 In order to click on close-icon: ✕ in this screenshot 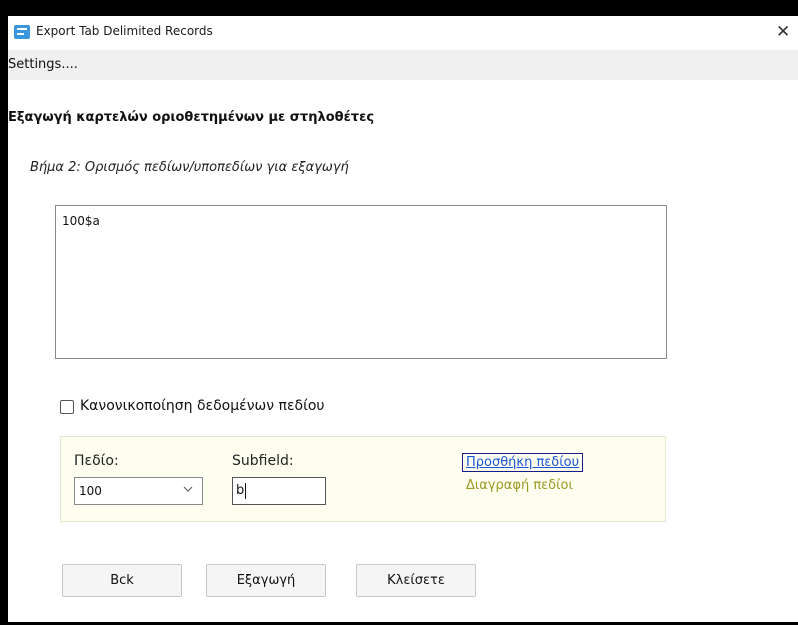, I will do `click(783, 32)`.